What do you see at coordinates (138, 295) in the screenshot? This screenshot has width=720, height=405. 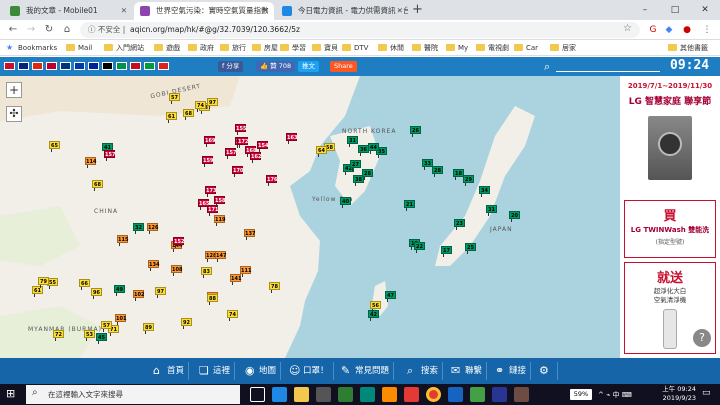 I see `aqi-station-marker: 102` at bounding box center [138, 295].